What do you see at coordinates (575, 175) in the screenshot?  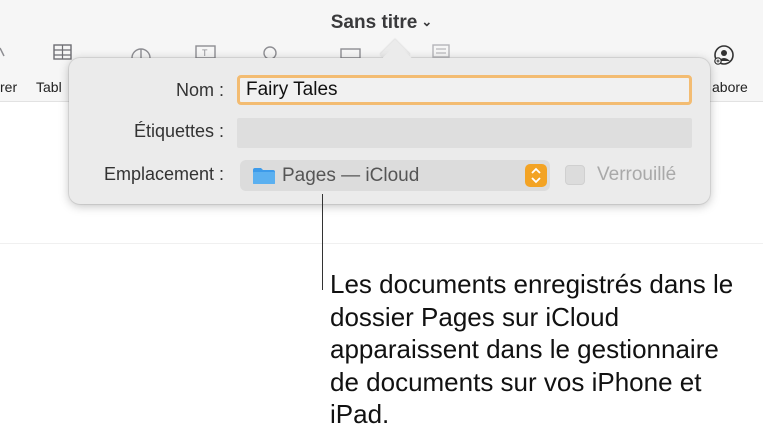 I see `locked-checkbox` at bounding box center [575, 175].